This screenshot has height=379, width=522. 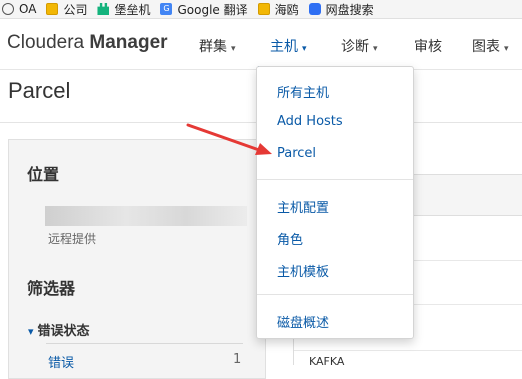 What do you see at coordinates (314, 9) in the screenshot?
I see `cloud-icon` at bounding box center [314, 9].